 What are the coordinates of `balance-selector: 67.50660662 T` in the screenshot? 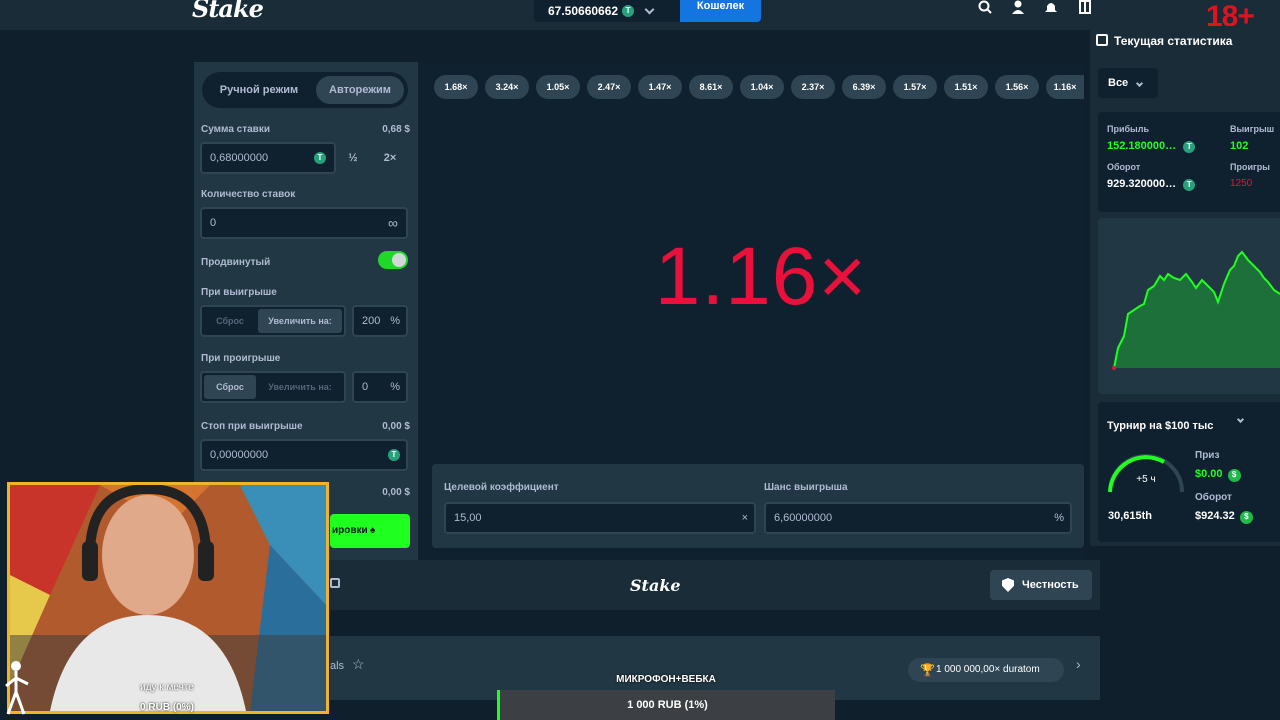 It's located at (607, 11).